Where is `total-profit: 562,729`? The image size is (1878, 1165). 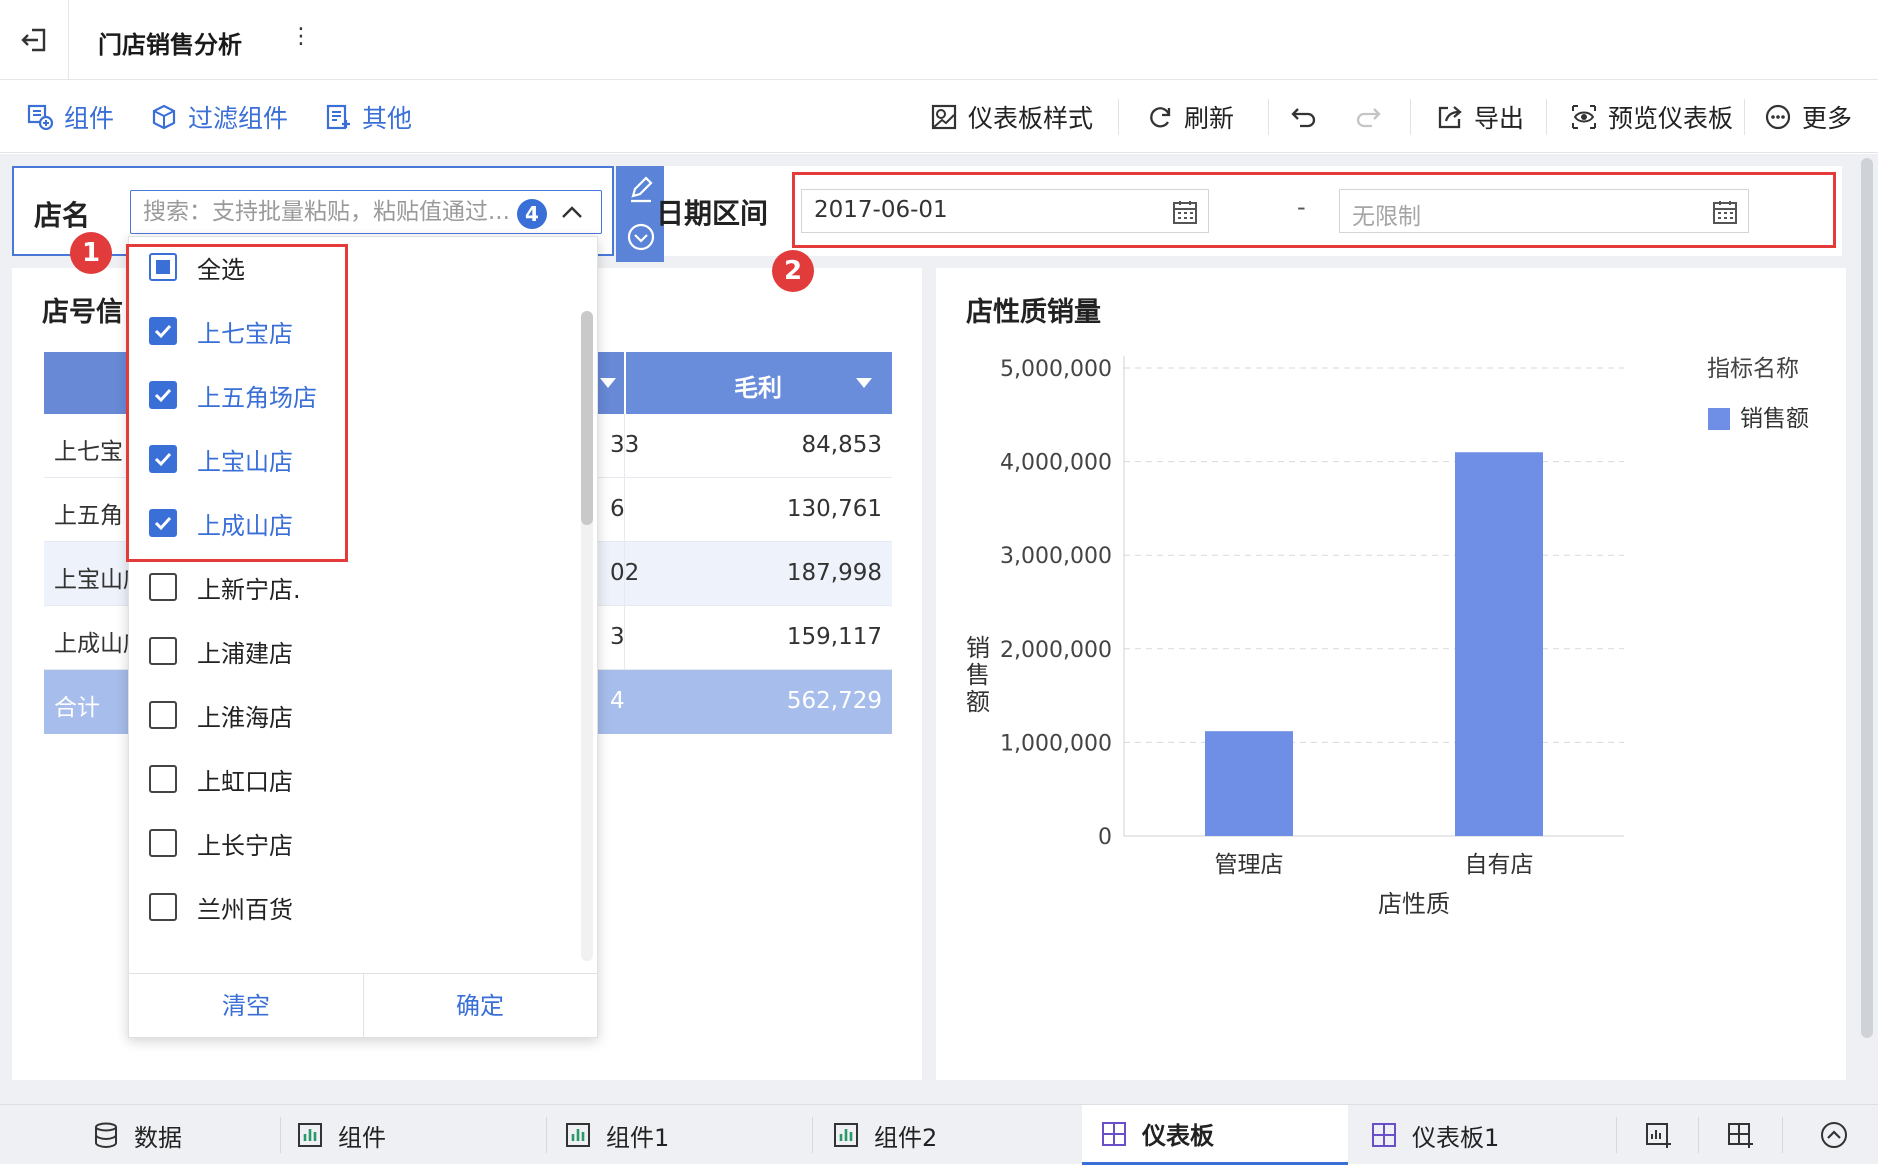
total-profit: 562,729 is located at coordinates (834, 701).